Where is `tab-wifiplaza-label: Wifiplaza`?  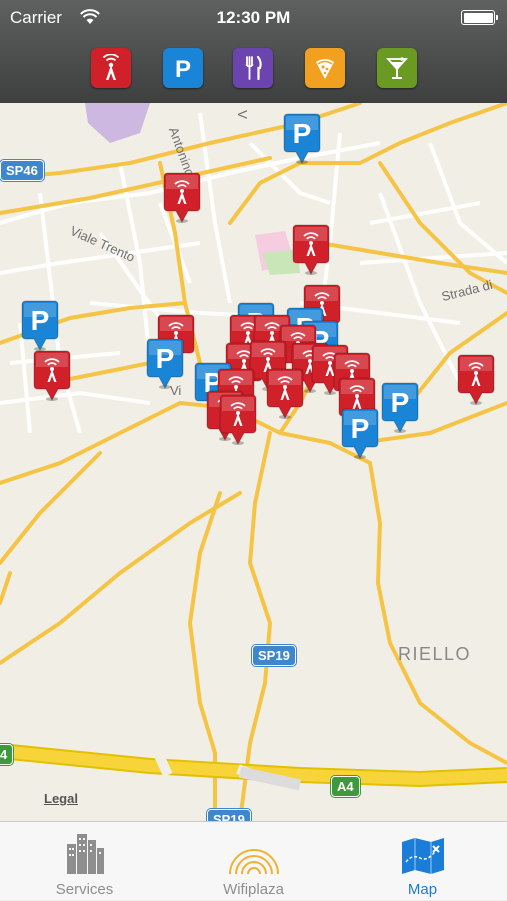 tab-wifiplaza-label: Wifiplaza is located at coordinates (253, 889).